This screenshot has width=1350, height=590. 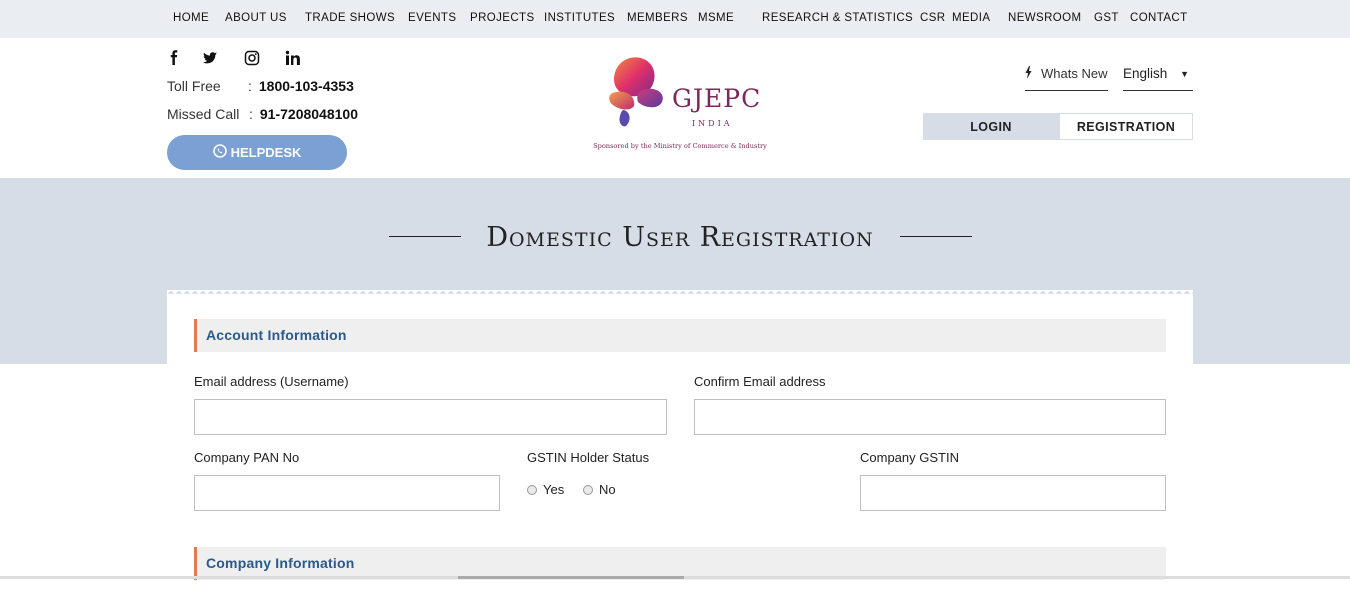 I want to click on lightning-icon, so click(x=1028, y=74).